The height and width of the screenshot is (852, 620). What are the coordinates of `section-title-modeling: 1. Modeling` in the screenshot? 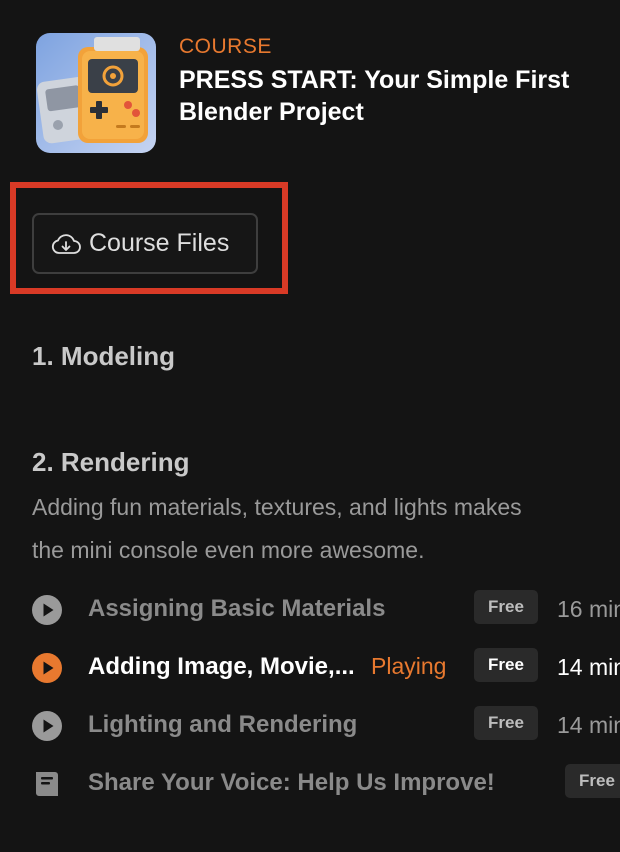 It's located at (103, 356).